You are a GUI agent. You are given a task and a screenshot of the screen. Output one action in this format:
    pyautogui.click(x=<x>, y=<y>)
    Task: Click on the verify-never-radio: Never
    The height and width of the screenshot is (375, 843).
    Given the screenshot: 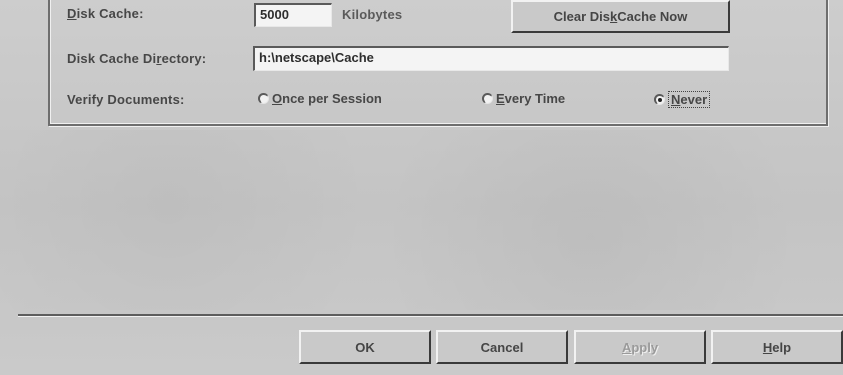 What is the action you would take?
    pyautogui.click(x=682, y=99)
    